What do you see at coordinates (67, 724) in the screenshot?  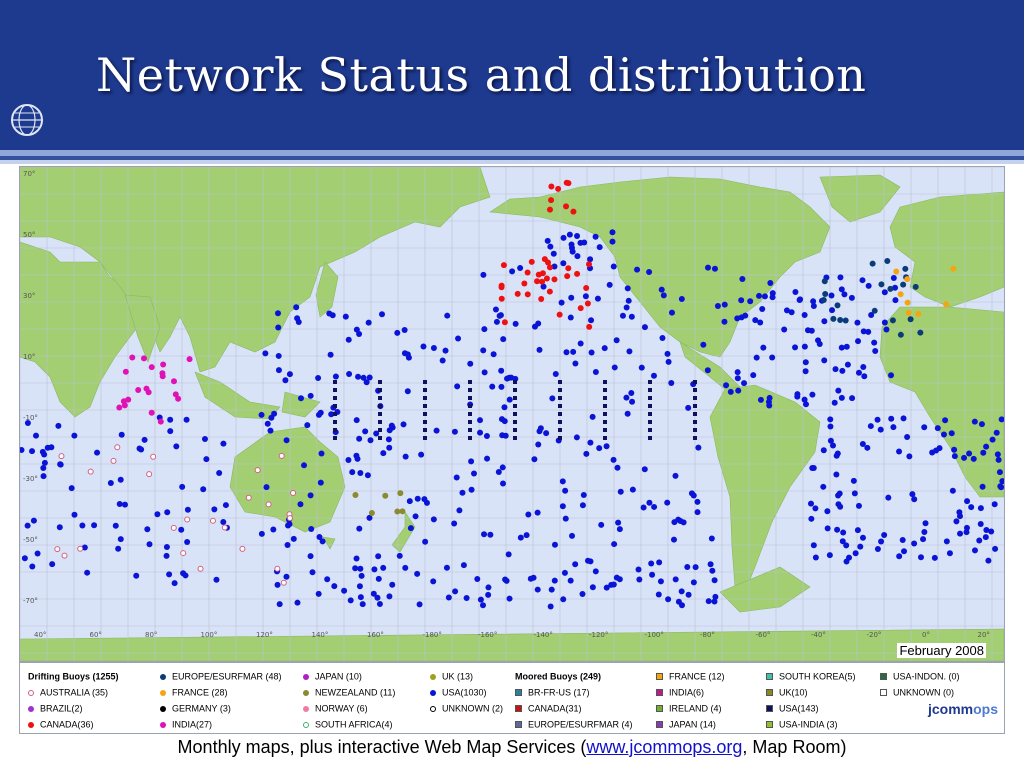 I see `legend-label: CANADA(36)` at bounding box center [67, 724].